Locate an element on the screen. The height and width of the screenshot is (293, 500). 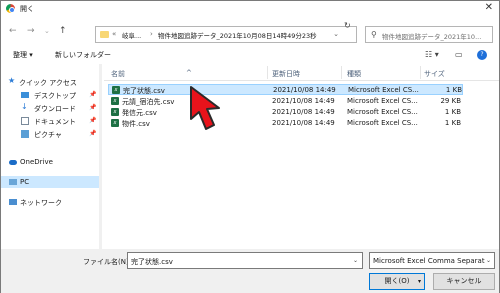
sidebar-label: クイック アクセス is located at coordinates (48, 83).